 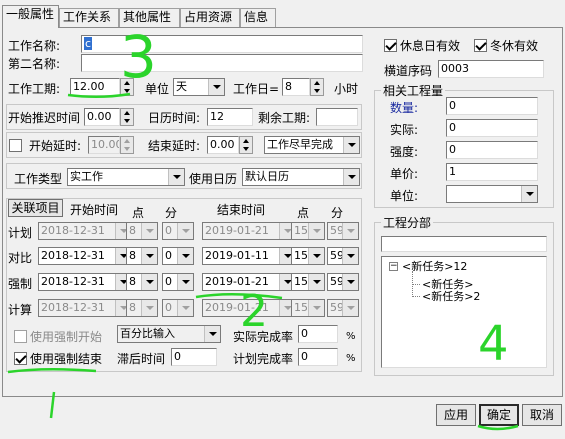 What do you see at coordinates (239, 296) in the screenshot?
I see `underline-force-date` at bounding box center [239, 296].